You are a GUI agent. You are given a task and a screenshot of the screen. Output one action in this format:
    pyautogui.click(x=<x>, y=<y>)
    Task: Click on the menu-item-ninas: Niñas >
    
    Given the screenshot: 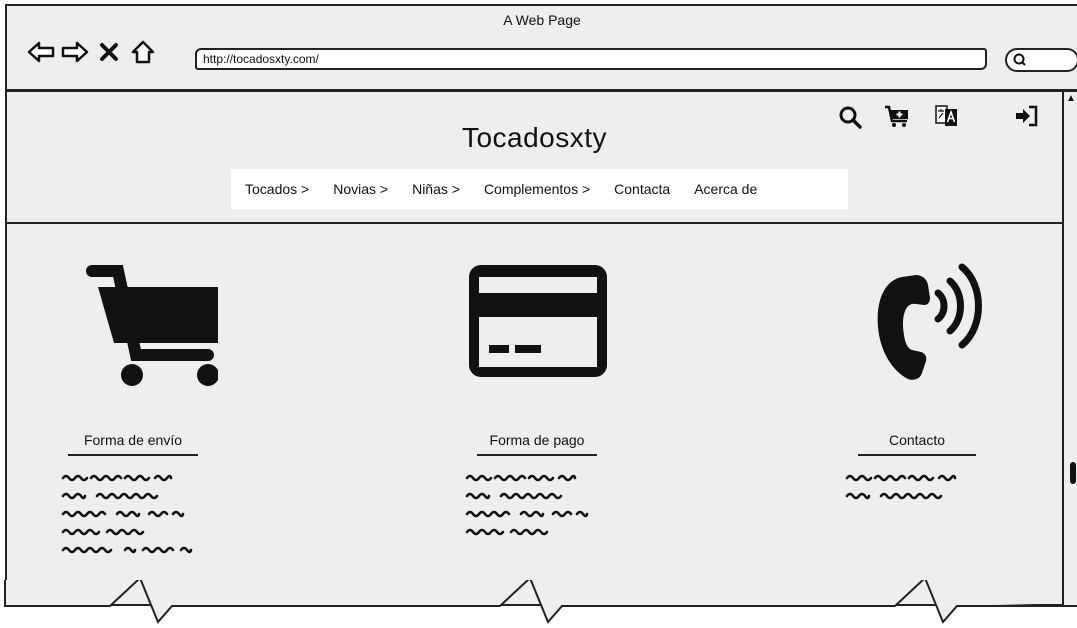 What is the action you would take?
    pyautogui.click(x=436, y=189)
    